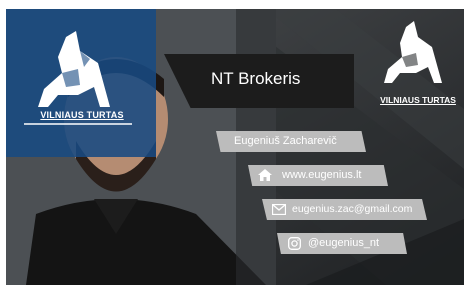  Describe the element at coordinates (352, 209) in the screenshot. I see `email-text: eugenius.zac@gmail.com` at that location.